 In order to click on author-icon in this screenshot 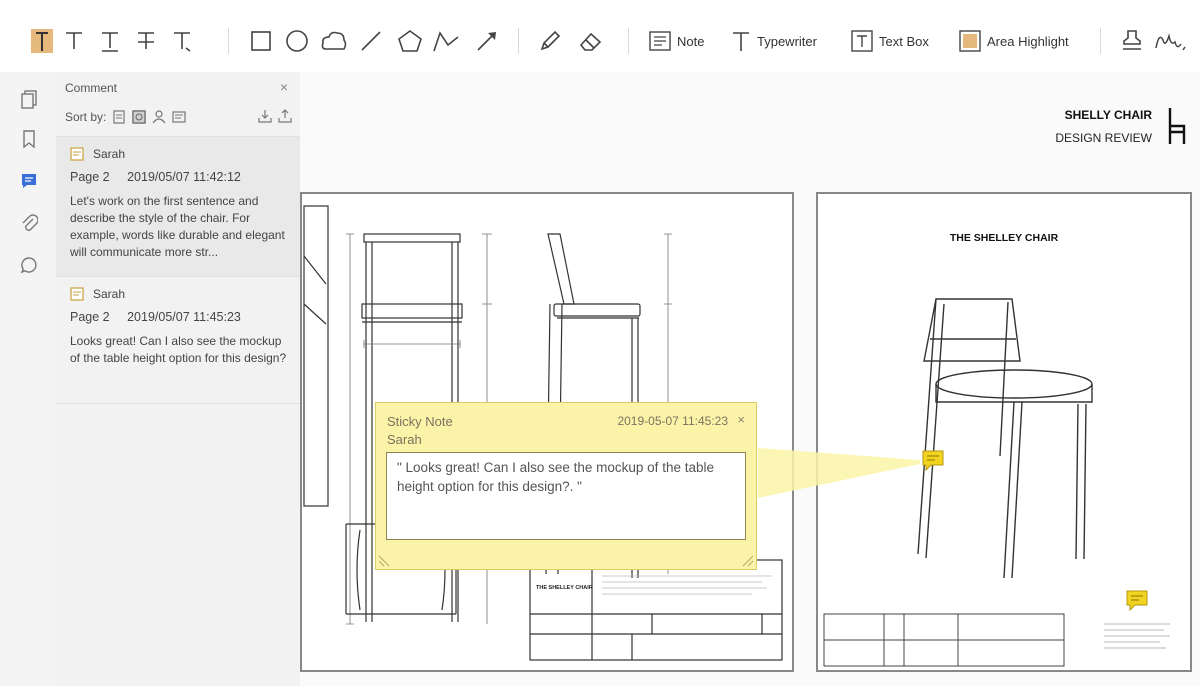, I will do `click(159, 117)`.